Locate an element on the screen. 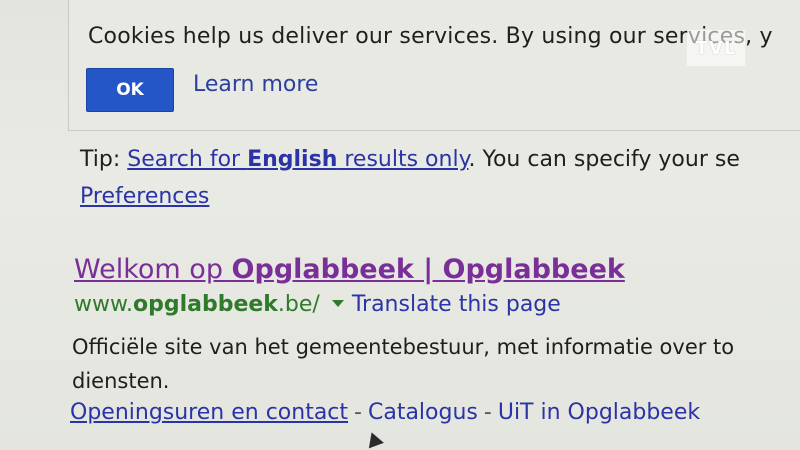 The height and width of the screenshot is (450, 800). preferences-link: Preferences is located at coordinates (144, 196).